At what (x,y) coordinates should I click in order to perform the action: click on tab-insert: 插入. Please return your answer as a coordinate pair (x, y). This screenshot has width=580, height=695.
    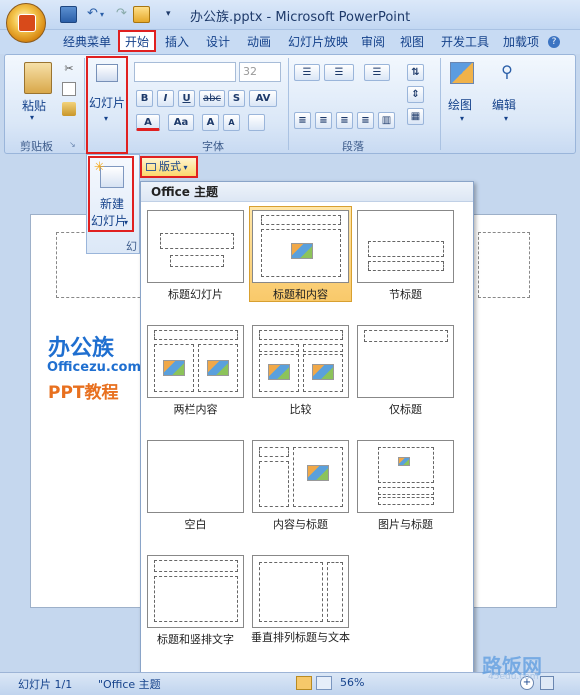
    Looking at the image, I should click on (177, 43).